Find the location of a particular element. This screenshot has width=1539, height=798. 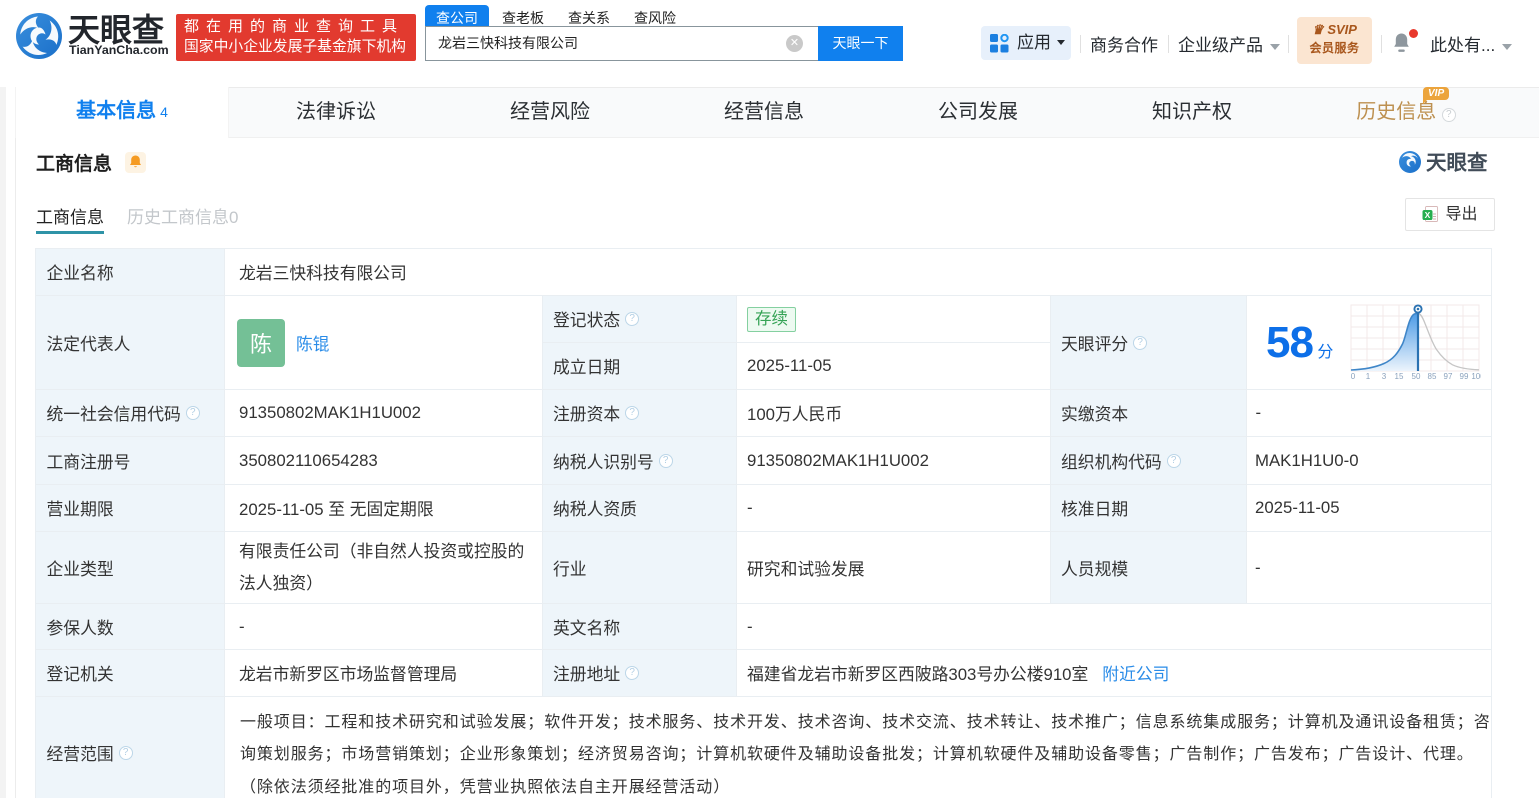

svg-text: 15 is located at coordinates (1399, 376).